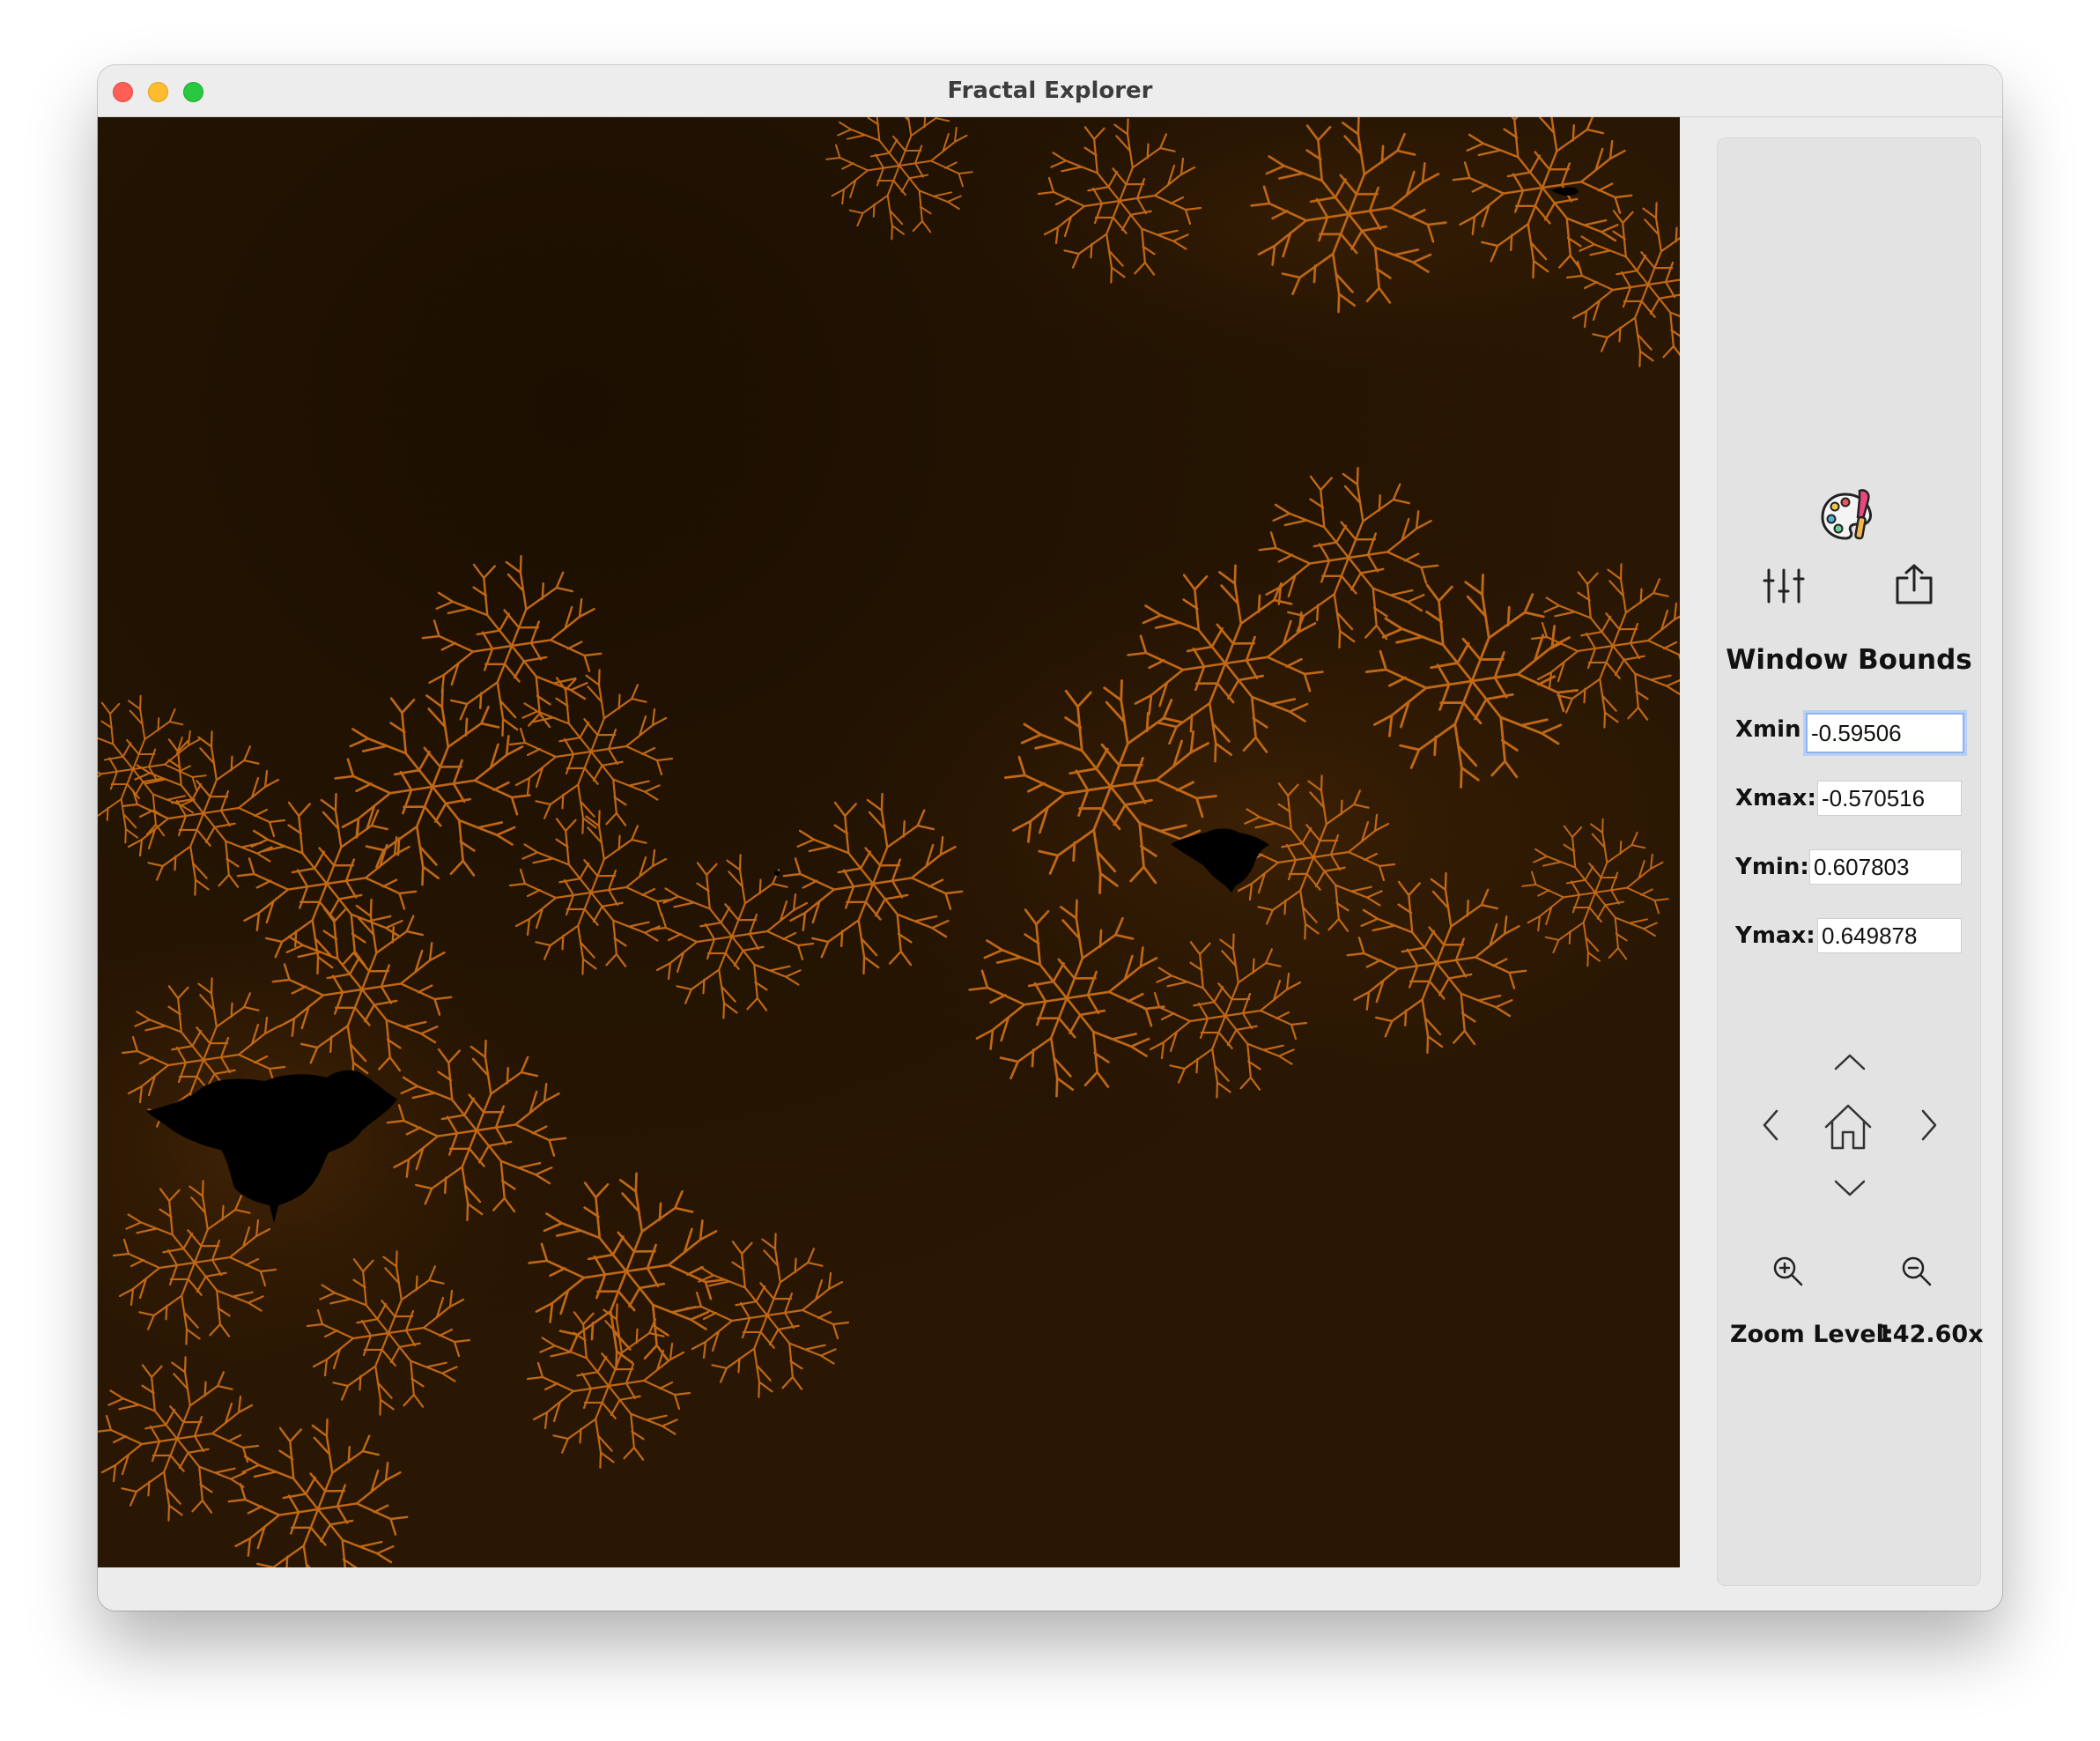 This screenshot has height=1741, width=2100. I want to click on ymin-label: Ymin:, so click(1772, 867).